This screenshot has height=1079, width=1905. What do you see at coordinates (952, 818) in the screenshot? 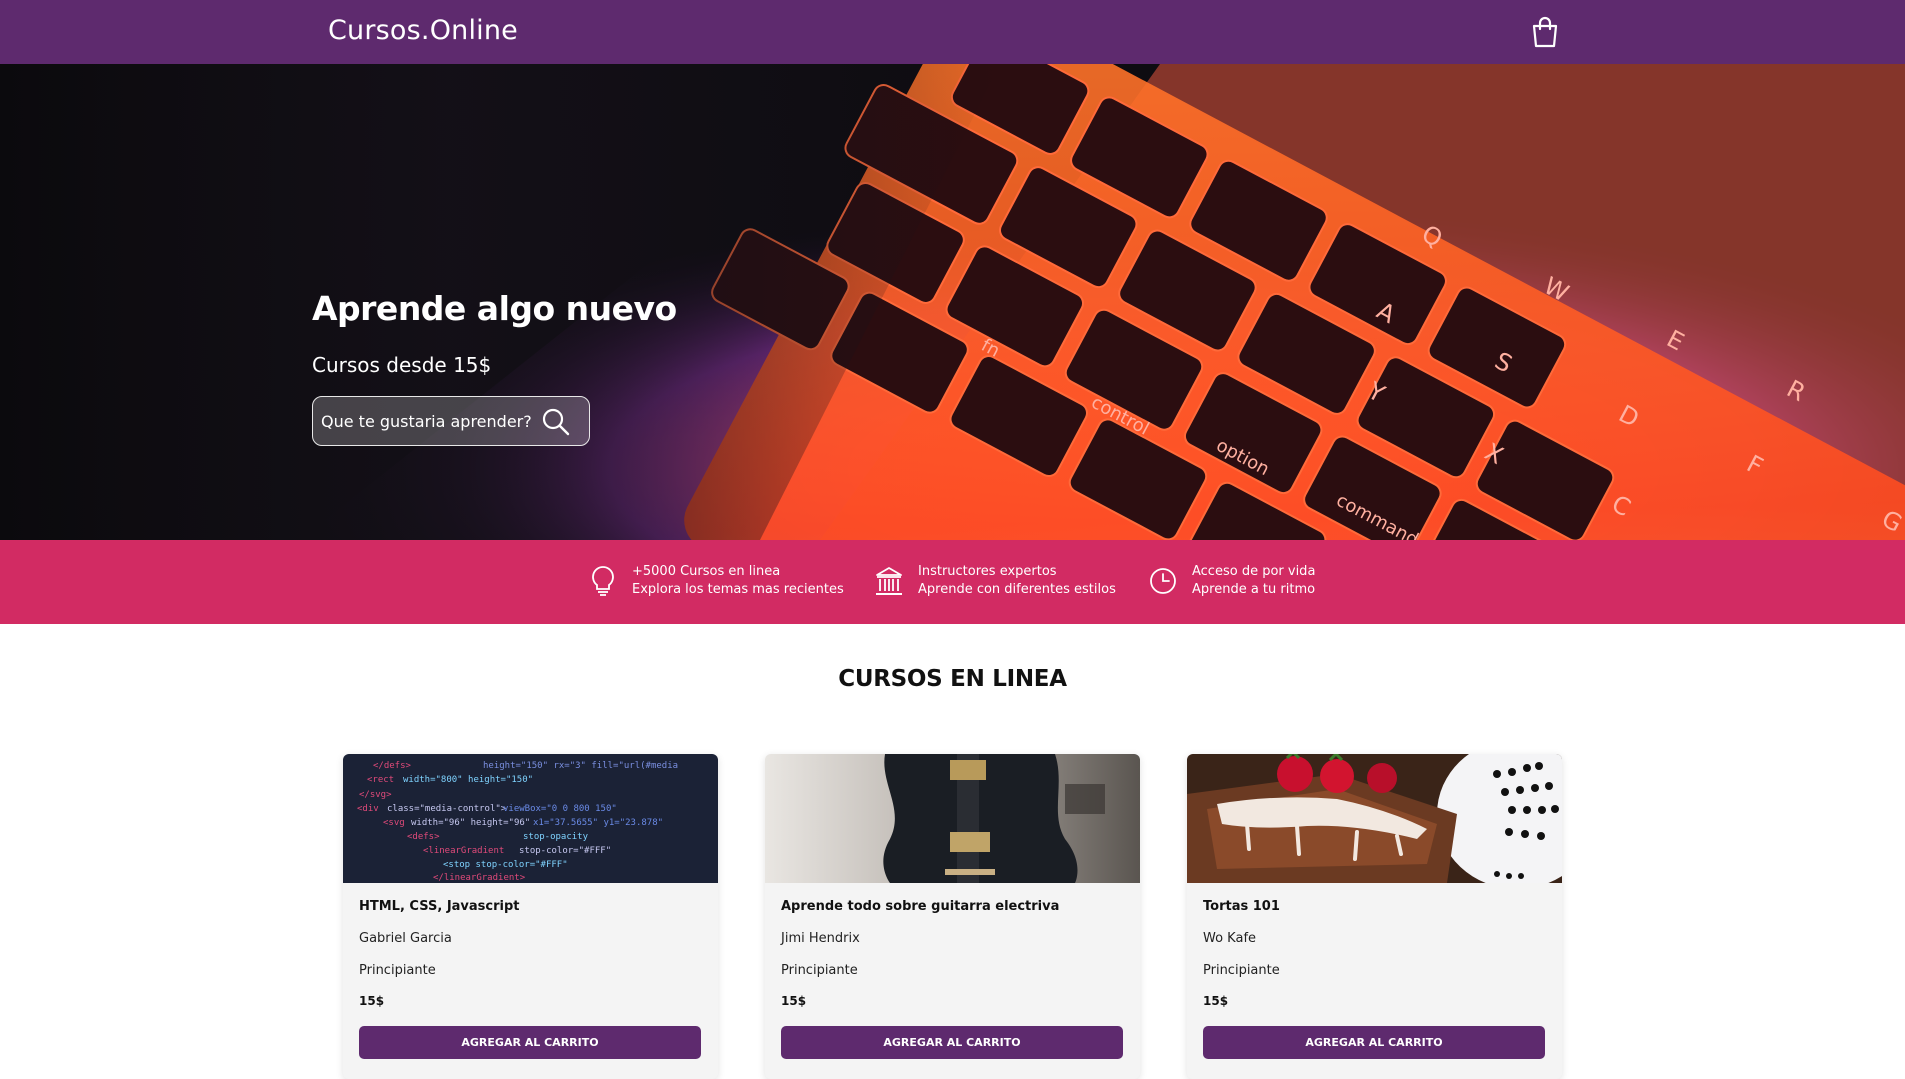
I see `electric-guitar-image` at bounding box center [952, 818].